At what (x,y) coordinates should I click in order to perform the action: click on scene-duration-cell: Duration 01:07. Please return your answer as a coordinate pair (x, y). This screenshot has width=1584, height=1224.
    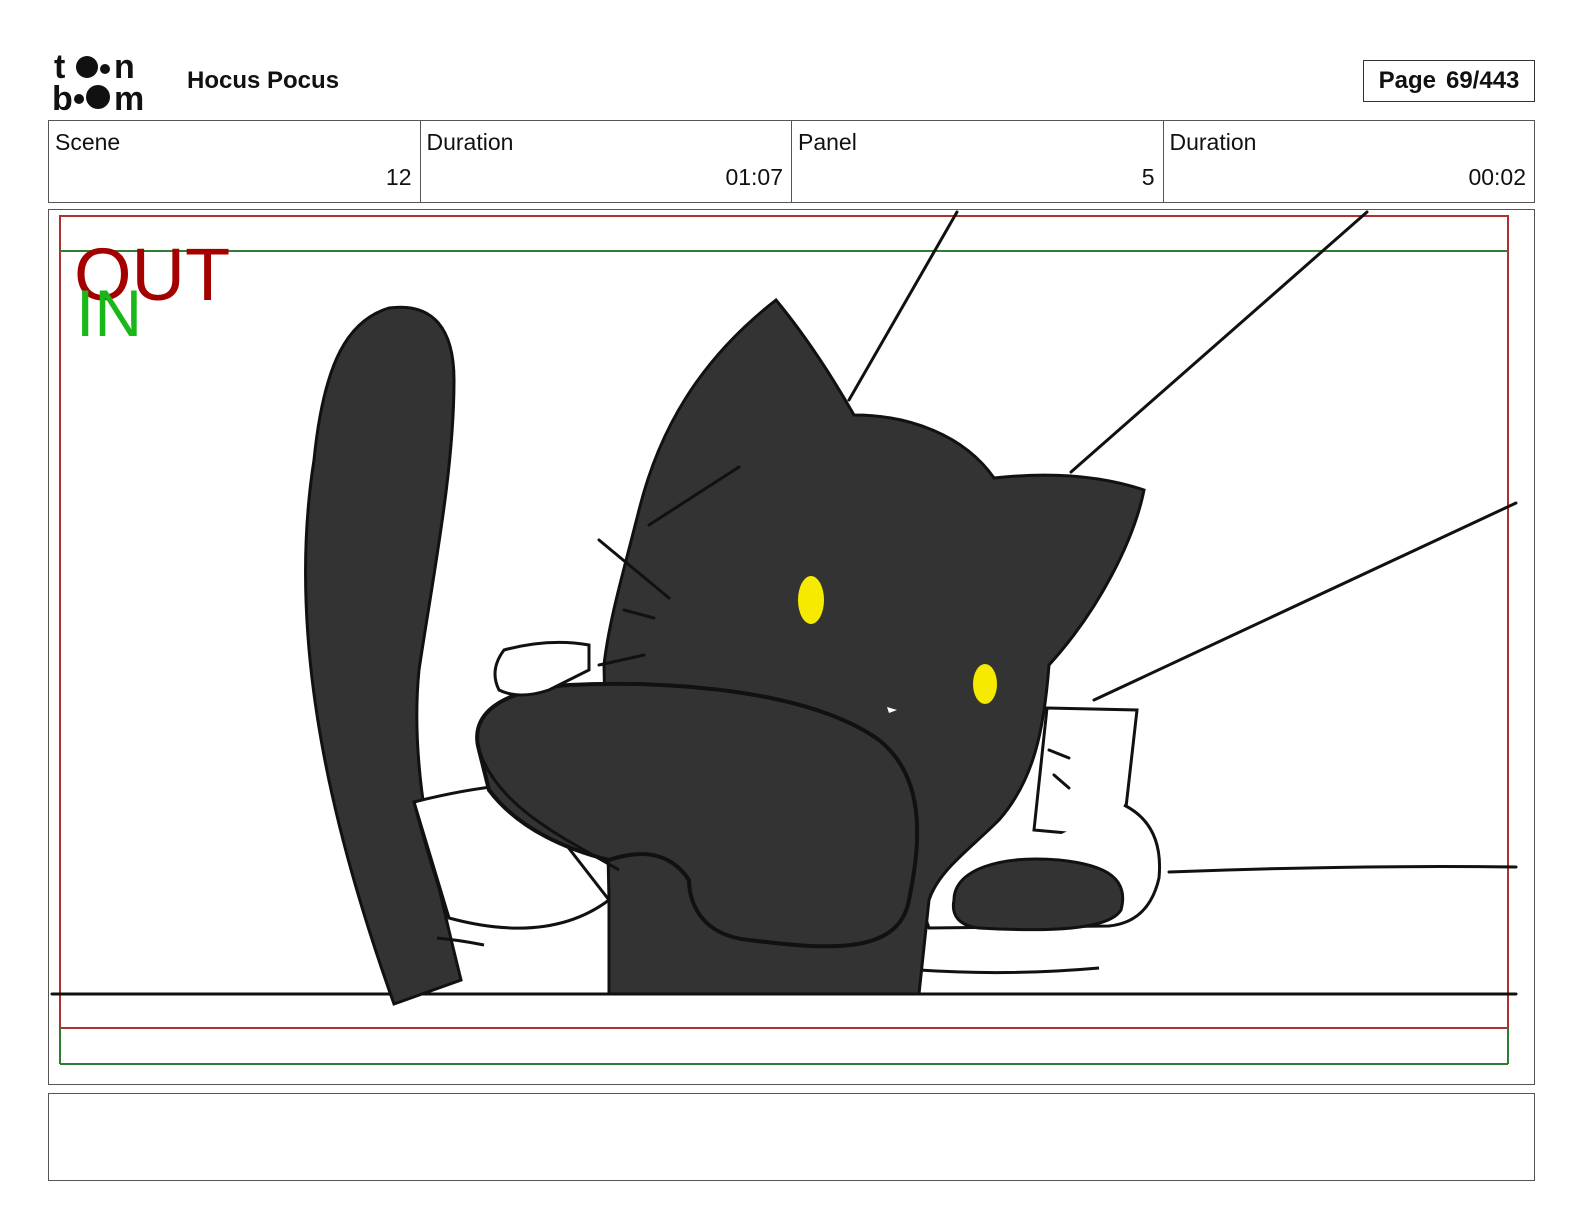
    Looking at the image, I should click on (606, 161).